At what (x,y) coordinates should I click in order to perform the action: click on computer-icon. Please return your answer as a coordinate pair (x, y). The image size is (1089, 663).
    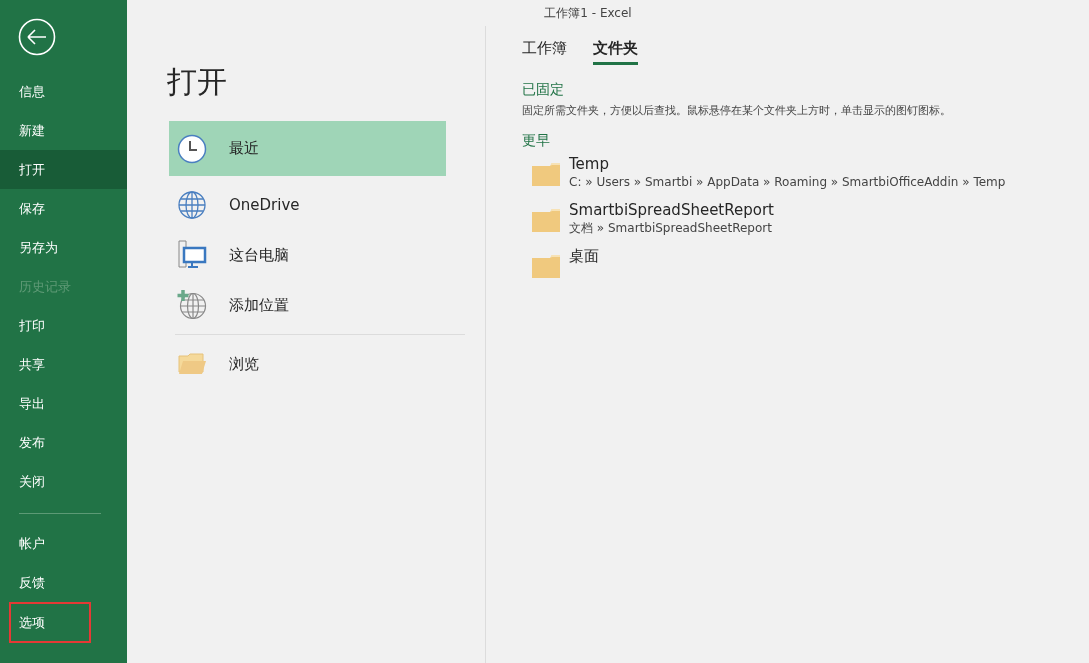
    Looking at the image, I should click on (192, 255).